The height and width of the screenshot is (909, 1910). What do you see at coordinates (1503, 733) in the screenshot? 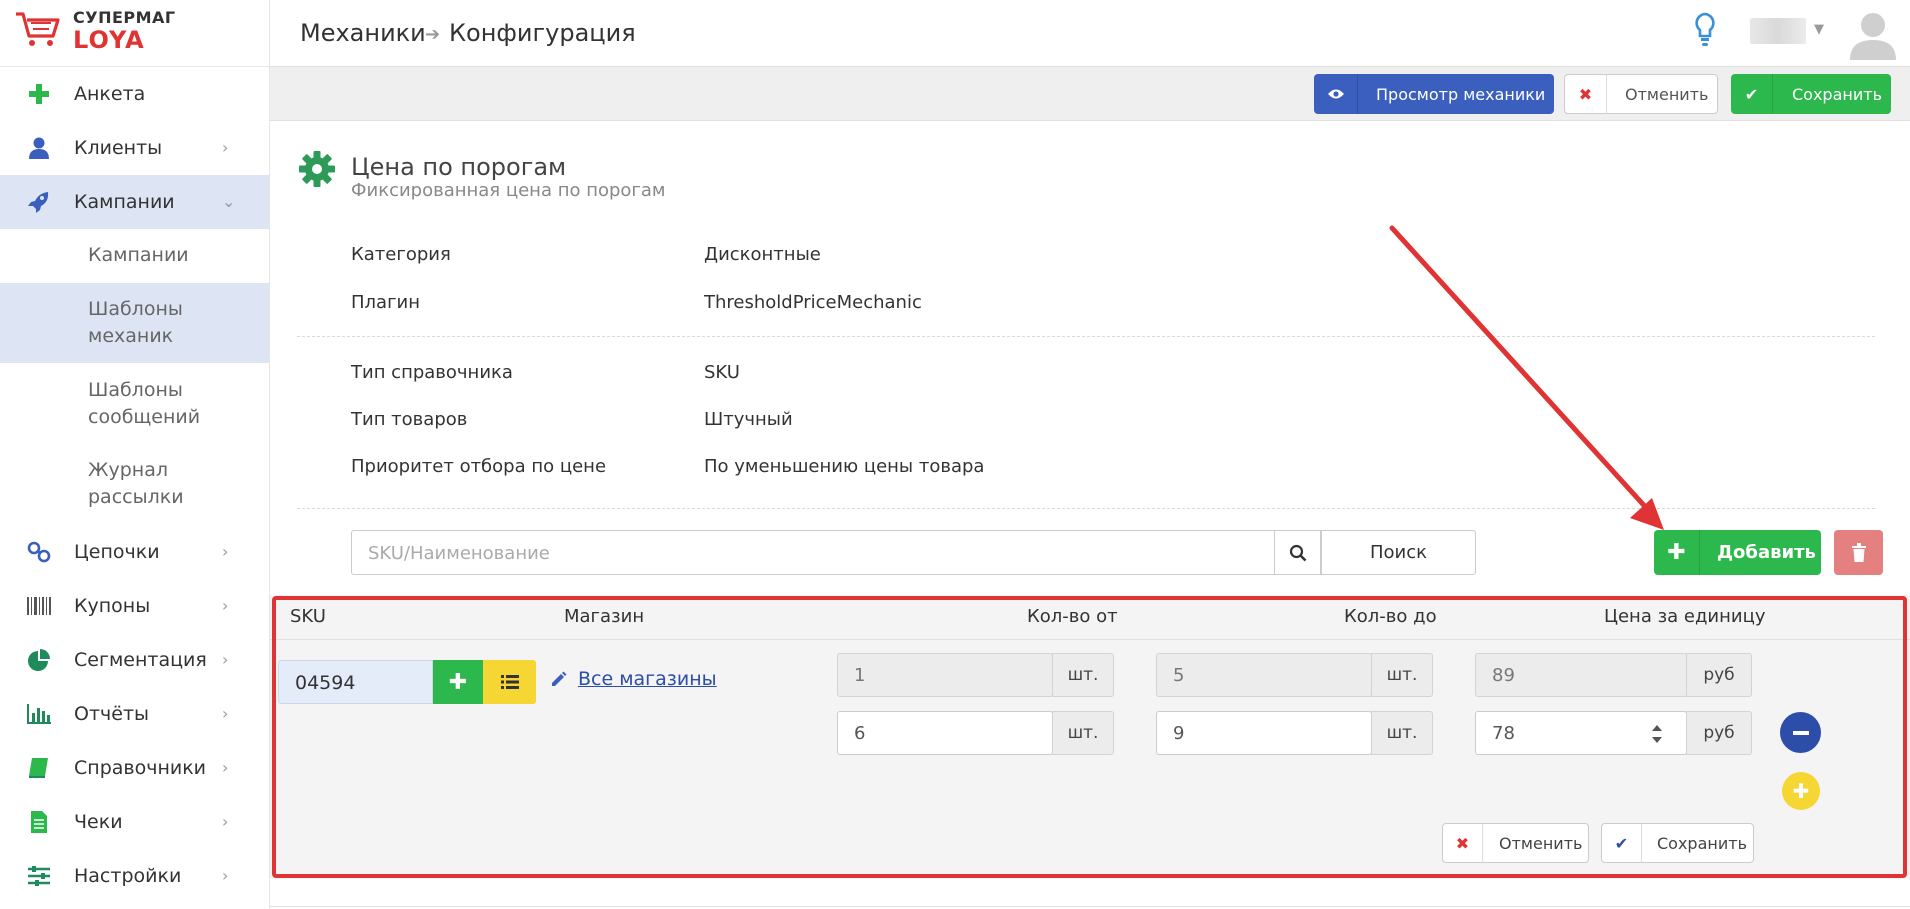
I see `row2-price-value: 78` at bounding box center [1503, 733].